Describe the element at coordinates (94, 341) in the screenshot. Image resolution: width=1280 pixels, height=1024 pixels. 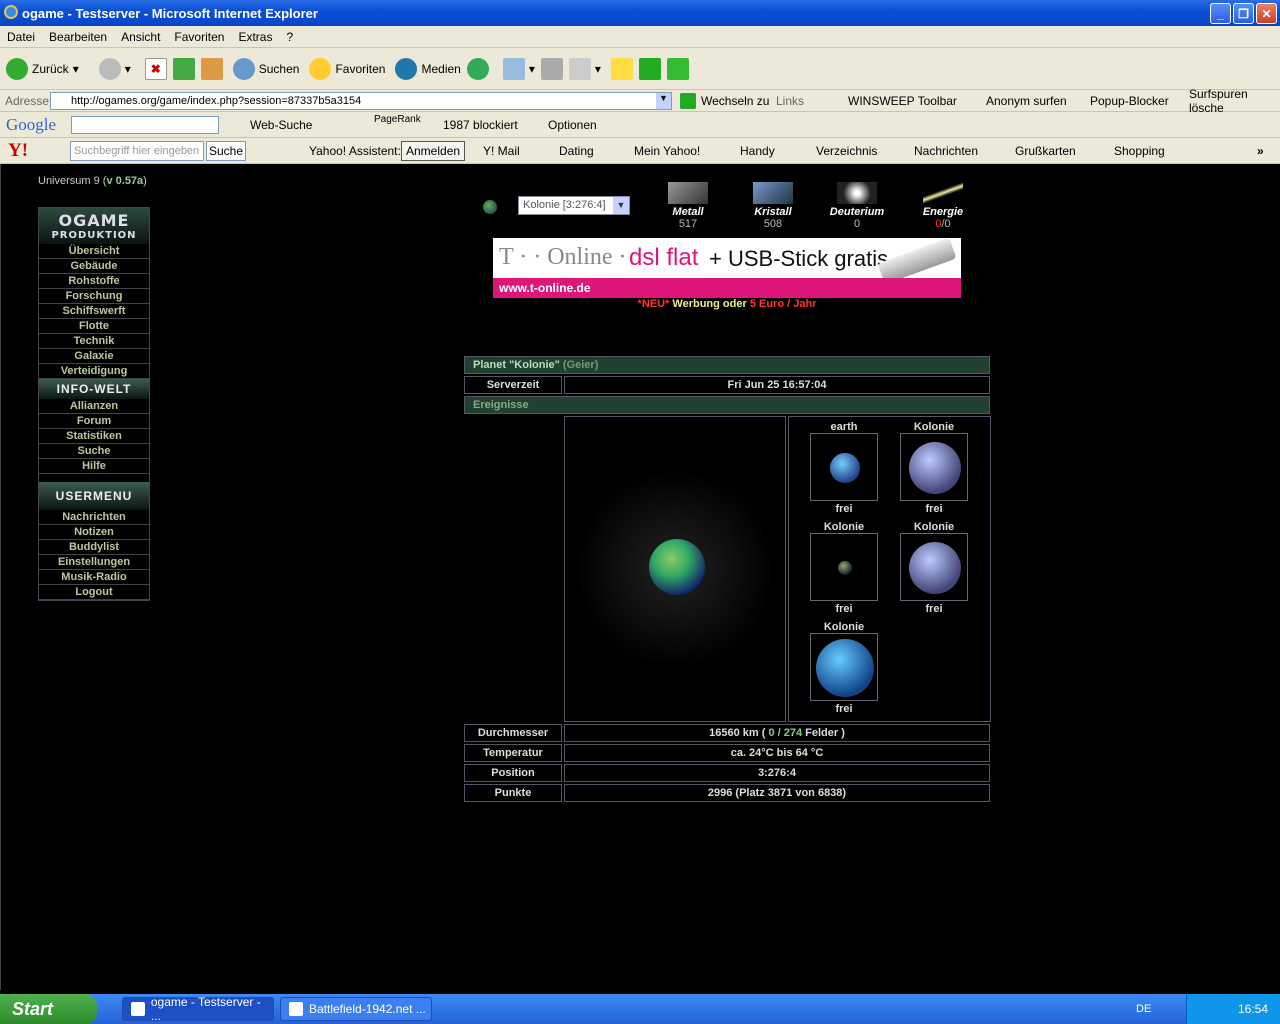
I see `menu-item-6: Technik` at that location.